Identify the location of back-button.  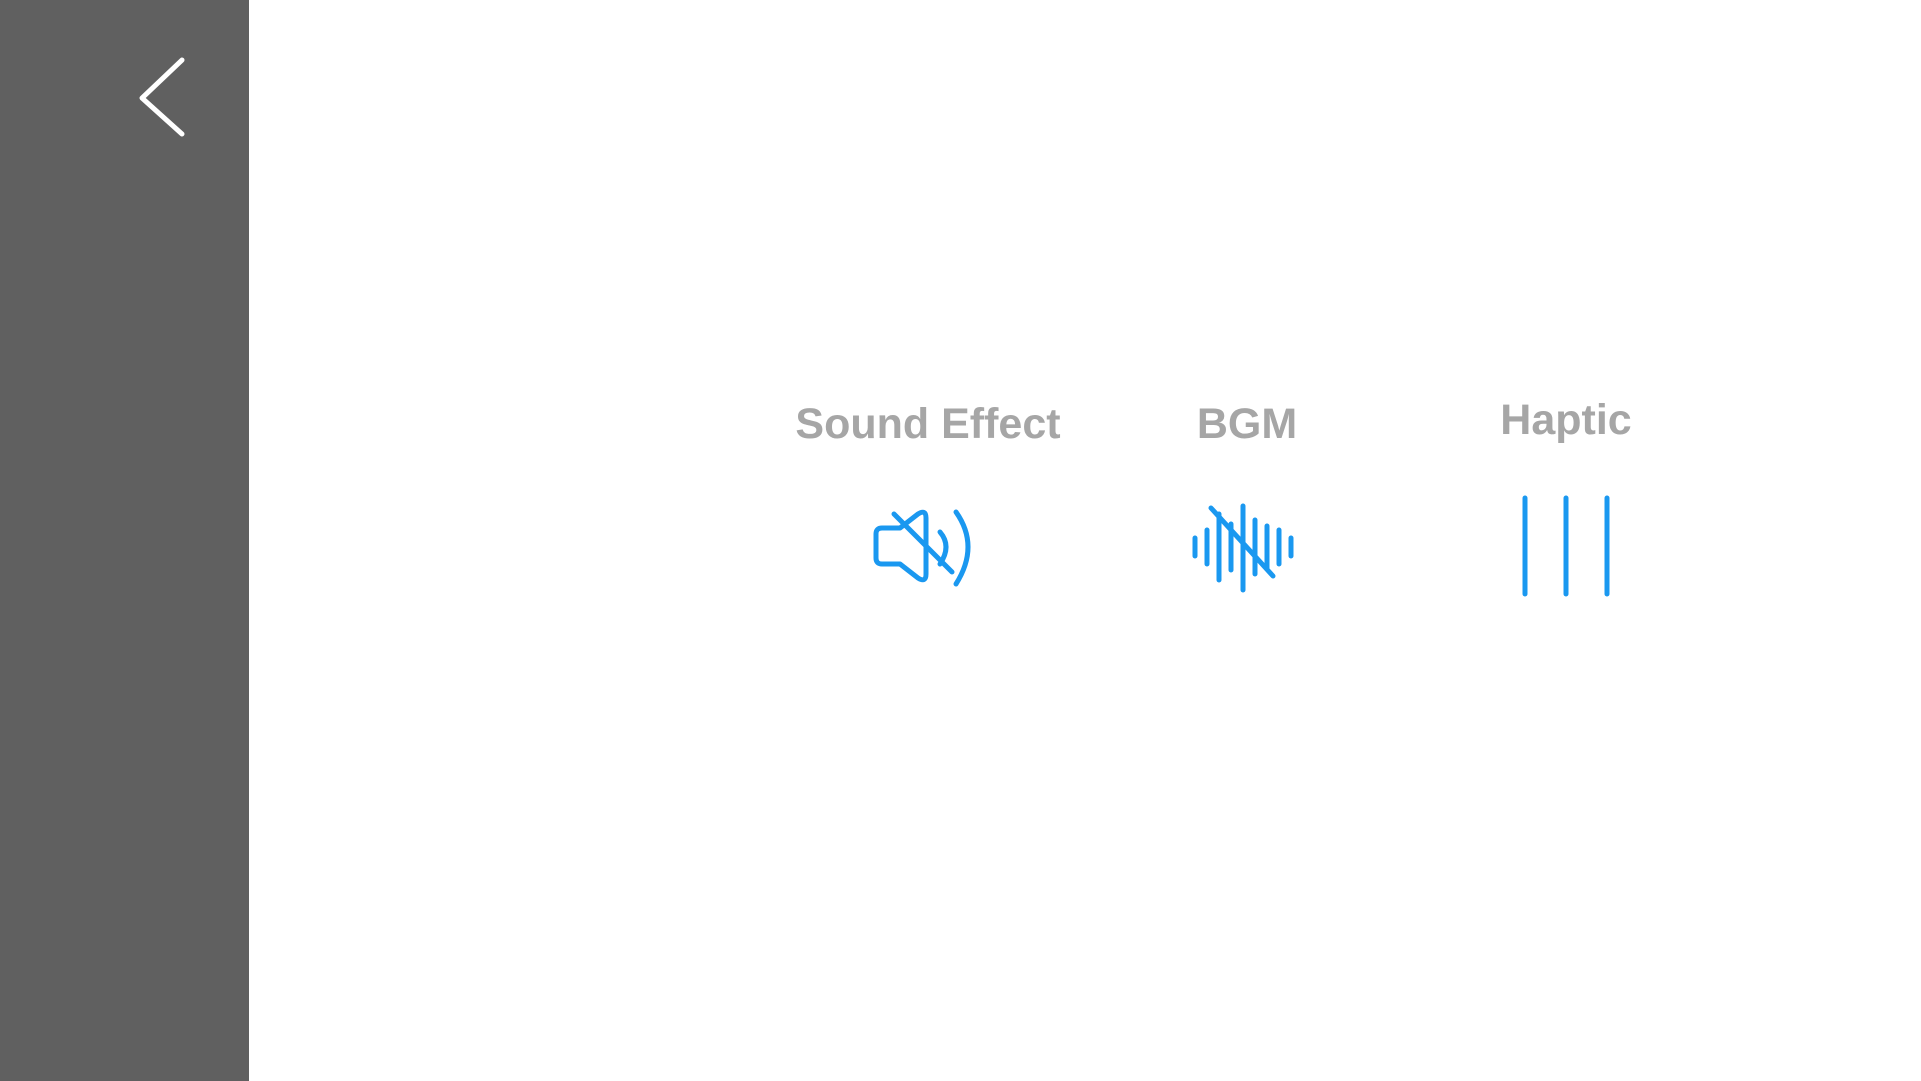
(160, 96).